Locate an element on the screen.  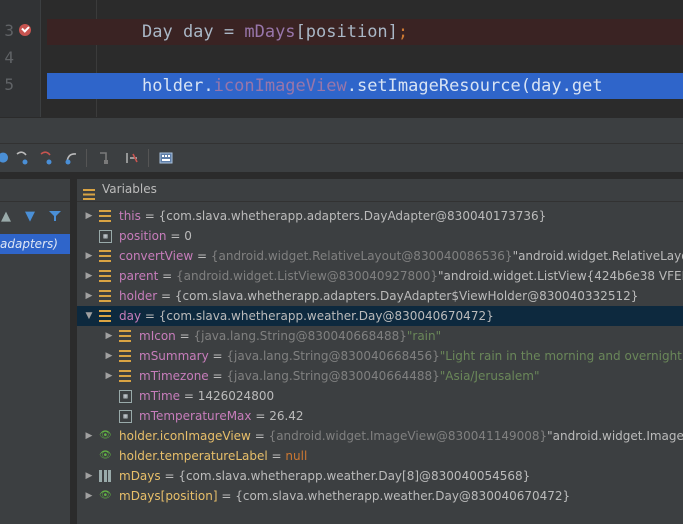
arrow-up-icon: ▲ is located at coordinates (7, 217).